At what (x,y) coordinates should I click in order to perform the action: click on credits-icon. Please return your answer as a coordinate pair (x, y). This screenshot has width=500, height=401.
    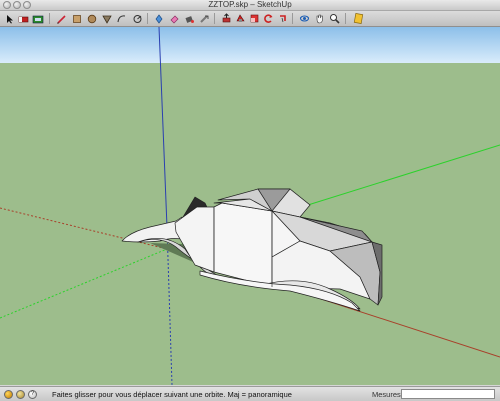
    Looking at the image, I should click on (20, 394).